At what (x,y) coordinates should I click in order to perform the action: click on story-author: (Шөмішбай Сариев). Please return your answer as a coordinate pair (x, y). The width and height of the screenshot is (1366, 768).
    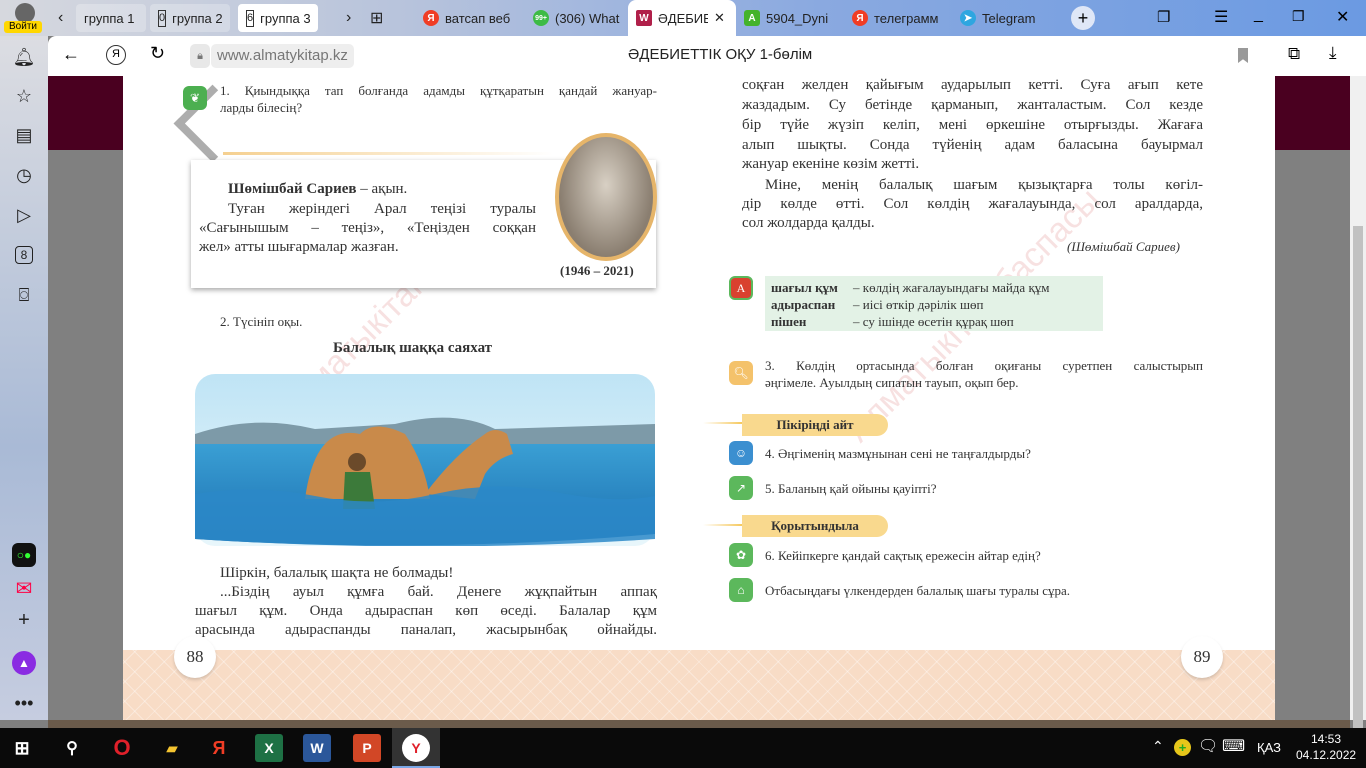
    Looking at the image, I should click on (1123, 246).